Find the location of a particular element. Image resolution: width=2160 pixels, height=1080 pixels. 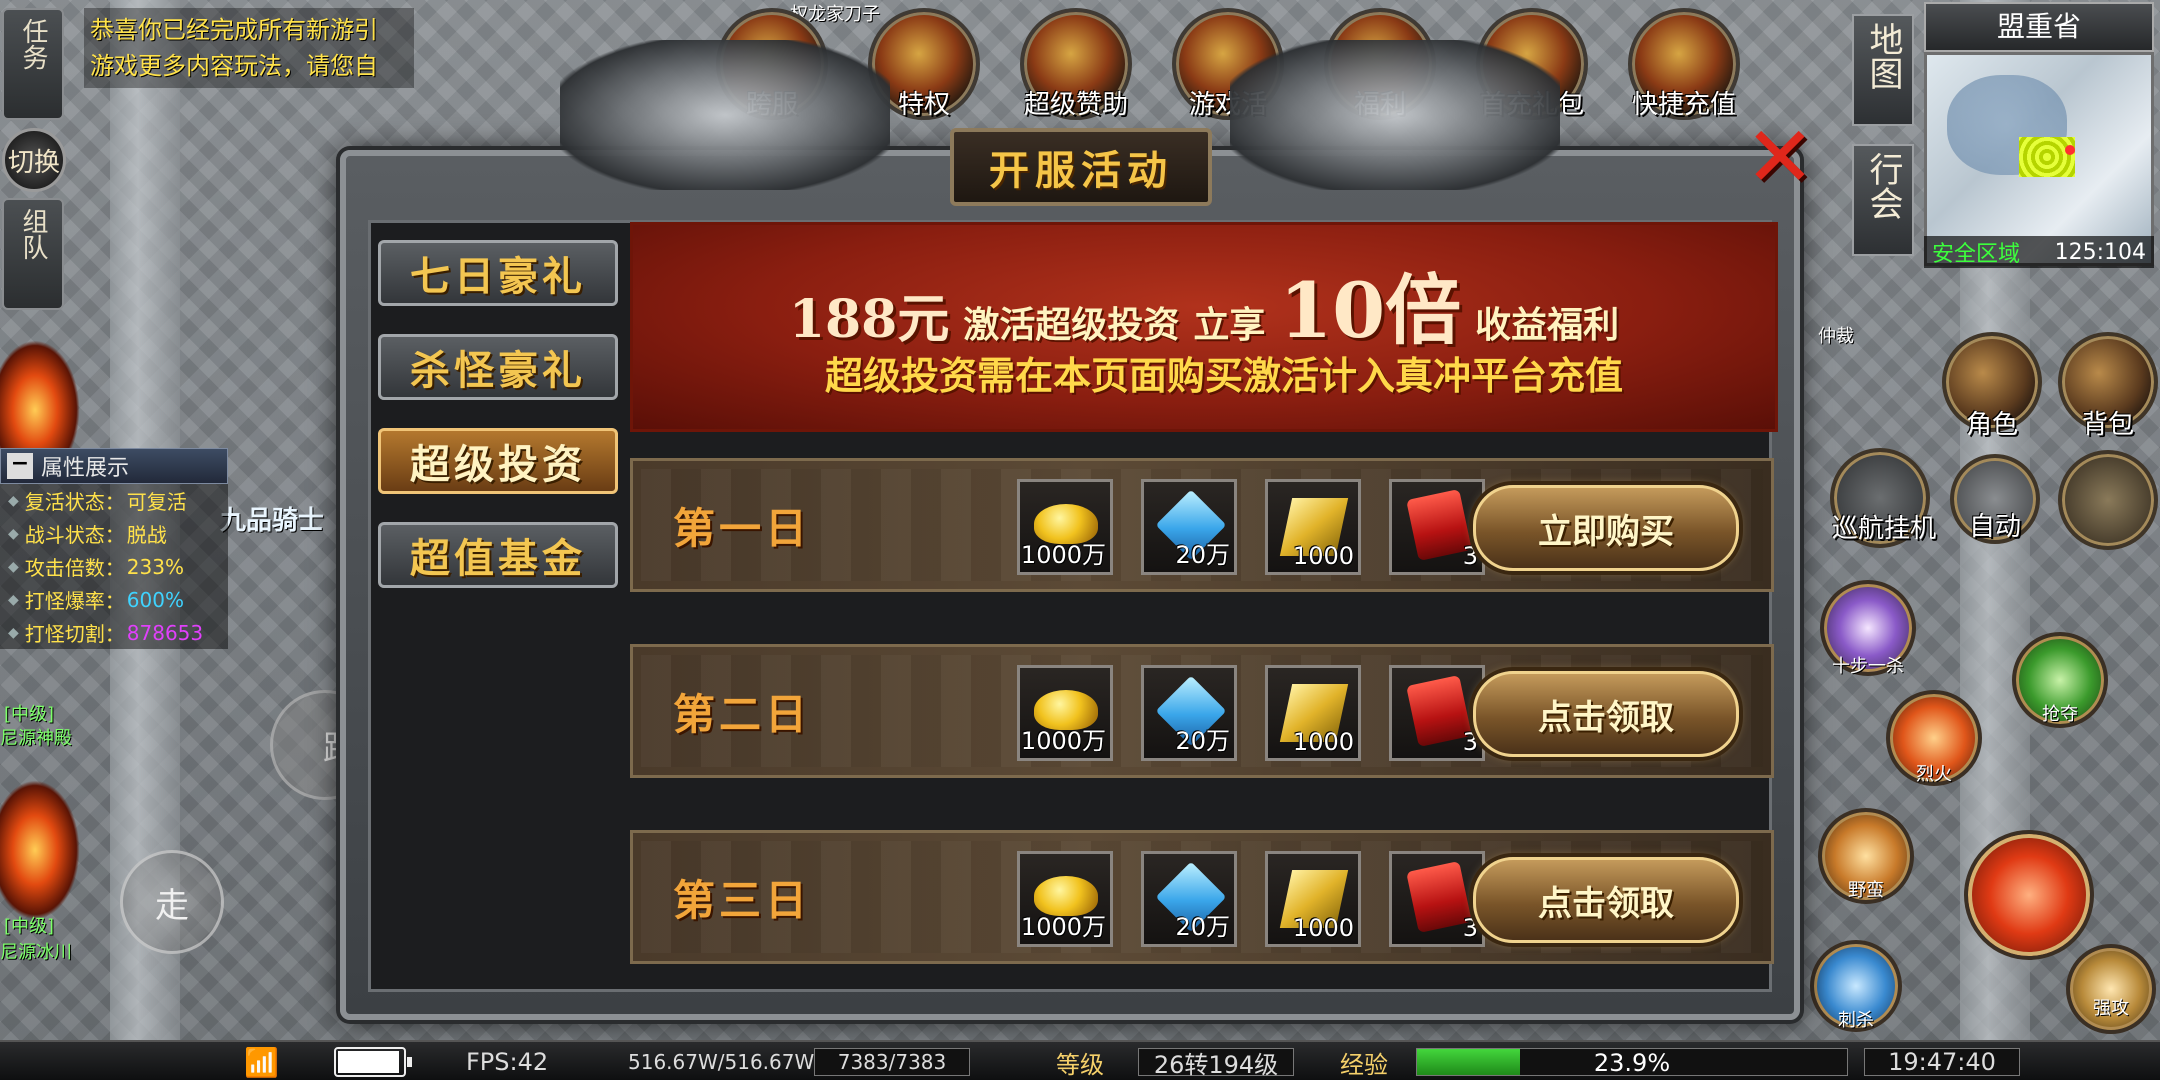

npc-knight-title: 九品骑士 is located at coordinates (272, 521).